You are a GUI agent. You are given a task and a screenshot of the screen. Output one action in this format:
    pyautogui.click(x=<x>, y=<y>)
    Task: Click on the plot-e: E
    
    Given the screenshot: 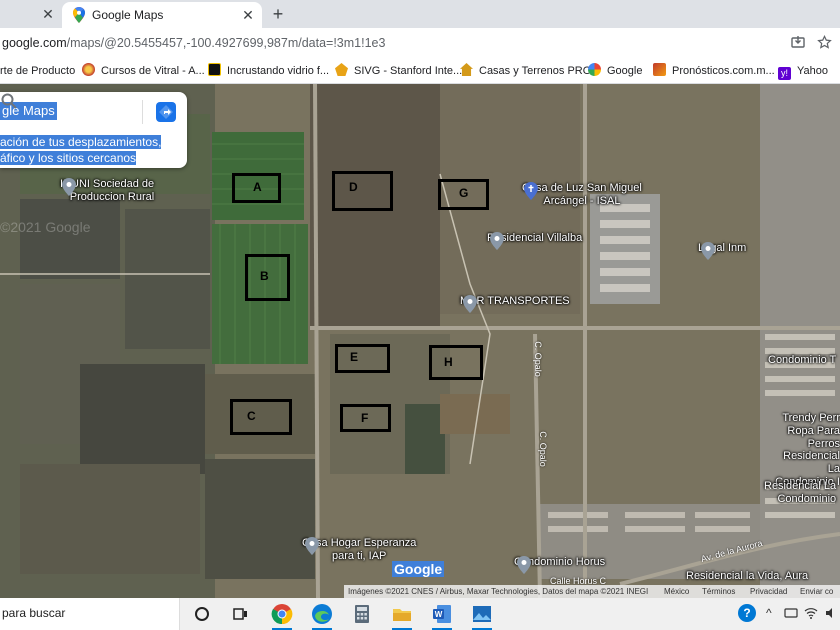 What is the action you would take?
    pyautogui.click(x=362, y=358)
    